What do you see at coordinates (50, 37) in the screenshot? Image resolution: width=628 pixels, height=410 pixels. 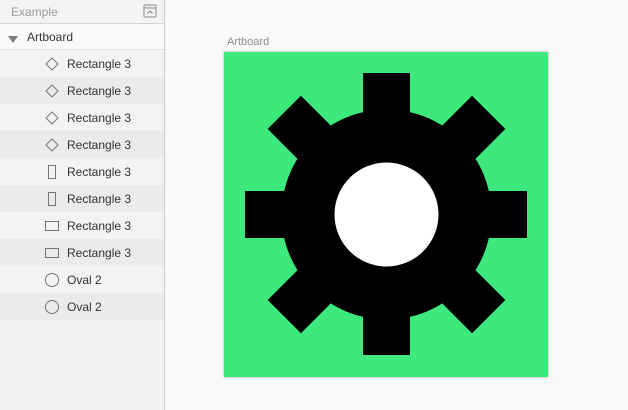 I see `artboard-layer-label: Artboard` at bounding box center [50, 37].